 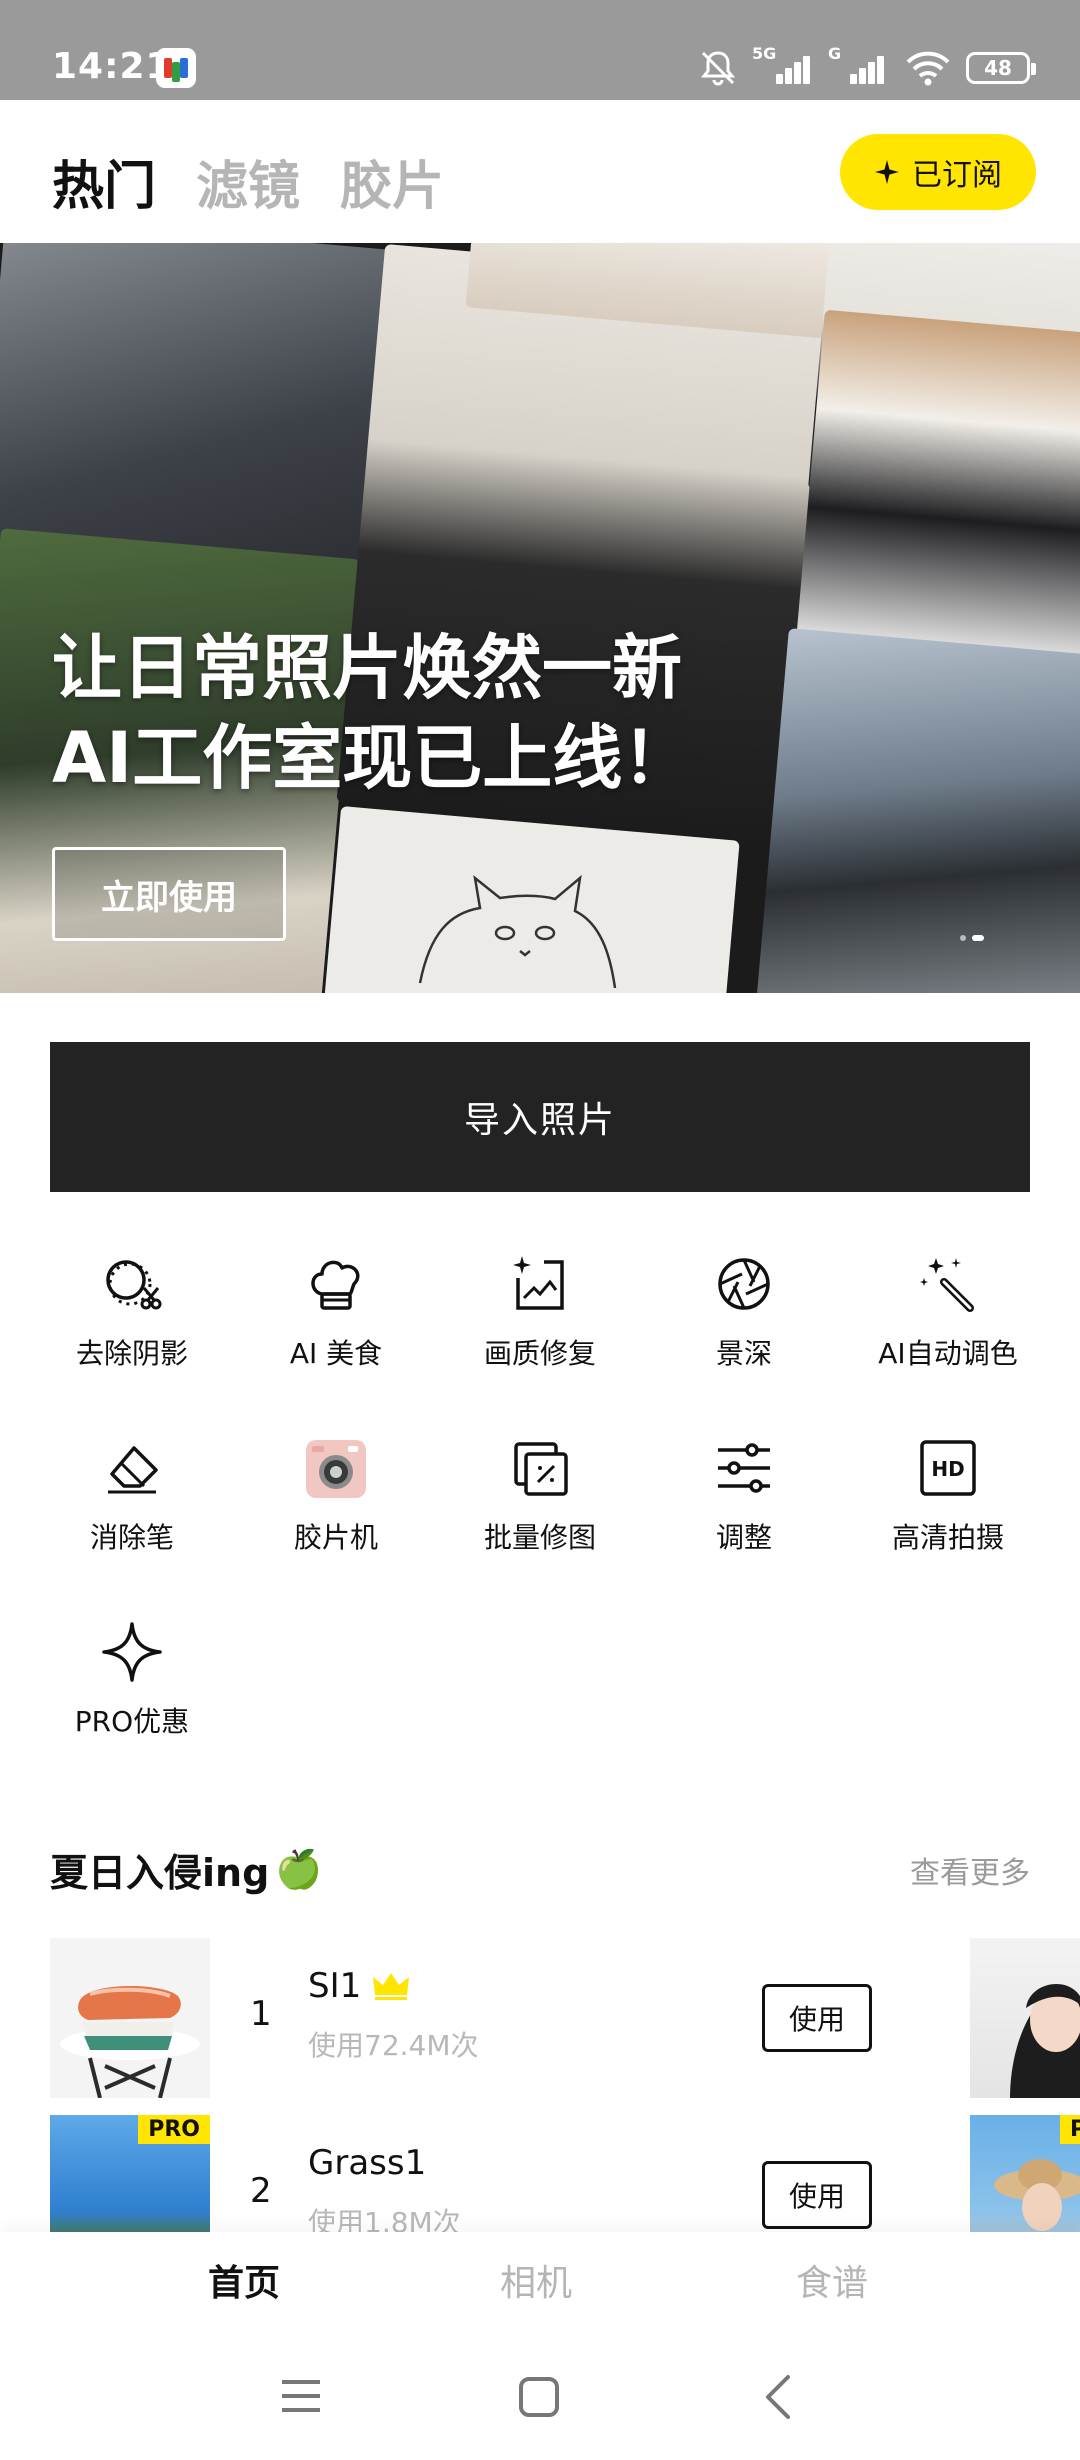 What do you see at coordinates (261, 2014) in the screenshot?
I see `filter-rank: 1` at bounding box center [261, 2014].